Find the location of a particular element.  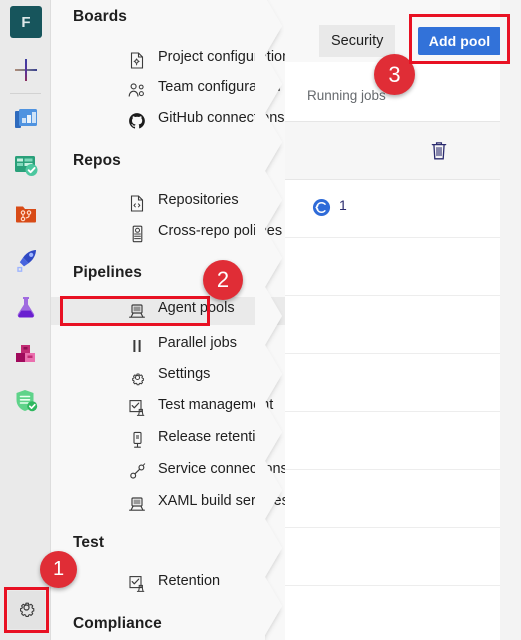

rail-item-boards is located at coordinates (26, 167).